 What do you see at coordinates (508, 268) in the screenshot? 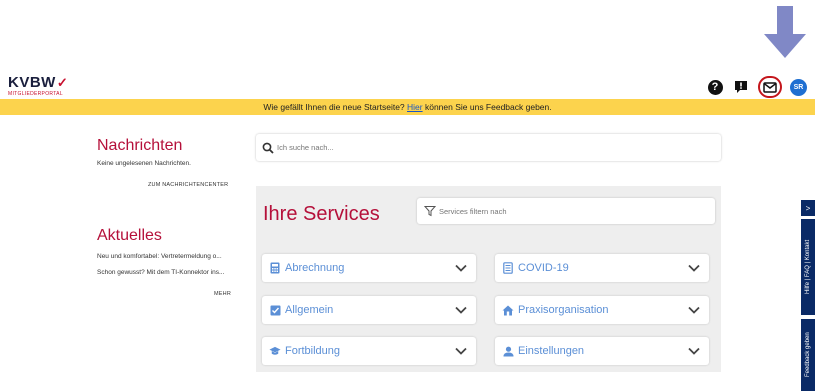
I see `document-icon` at bounding box center [508, 268].